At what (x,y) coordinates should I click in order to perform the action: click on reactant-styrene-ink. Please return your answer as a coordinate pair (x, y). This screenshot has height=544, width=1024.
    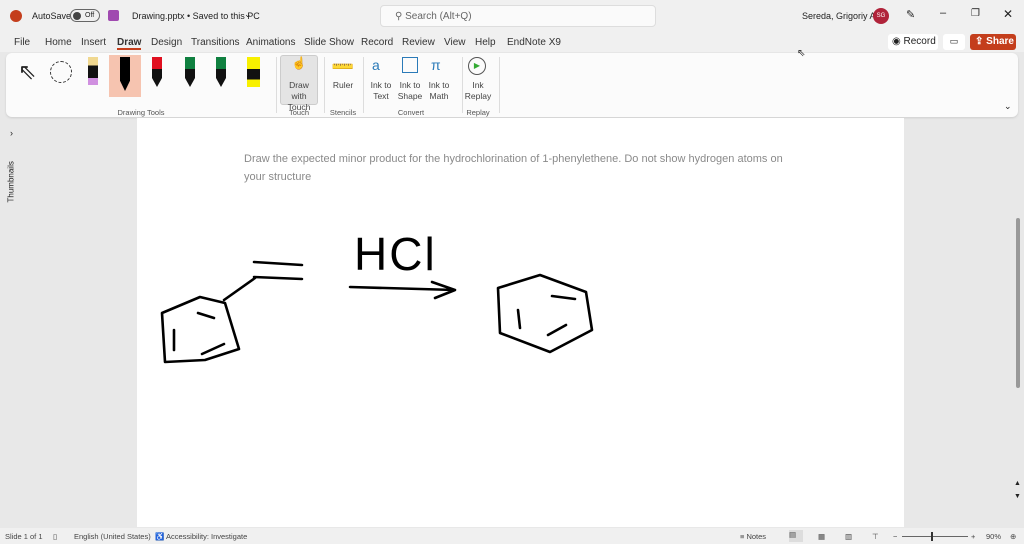
    Looking at the image, I should click on (232, 312).